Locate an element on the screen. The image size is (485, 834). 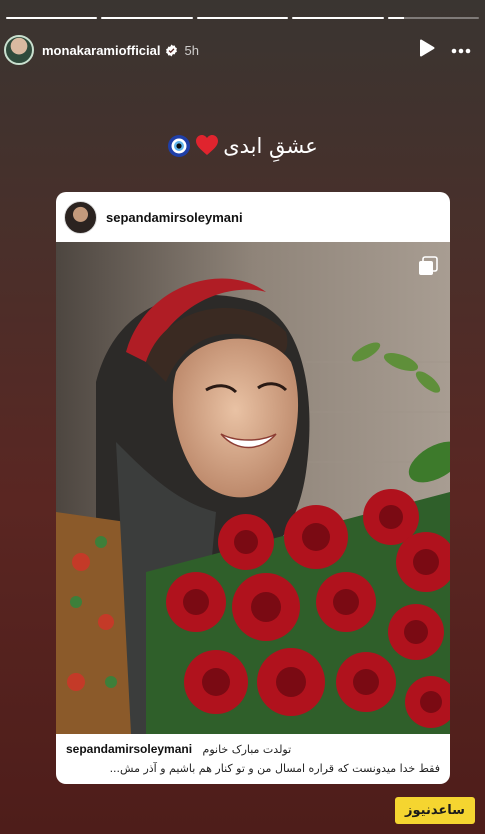
caption-username: sepandamirsoleymani is located at coordinates (129, 749).